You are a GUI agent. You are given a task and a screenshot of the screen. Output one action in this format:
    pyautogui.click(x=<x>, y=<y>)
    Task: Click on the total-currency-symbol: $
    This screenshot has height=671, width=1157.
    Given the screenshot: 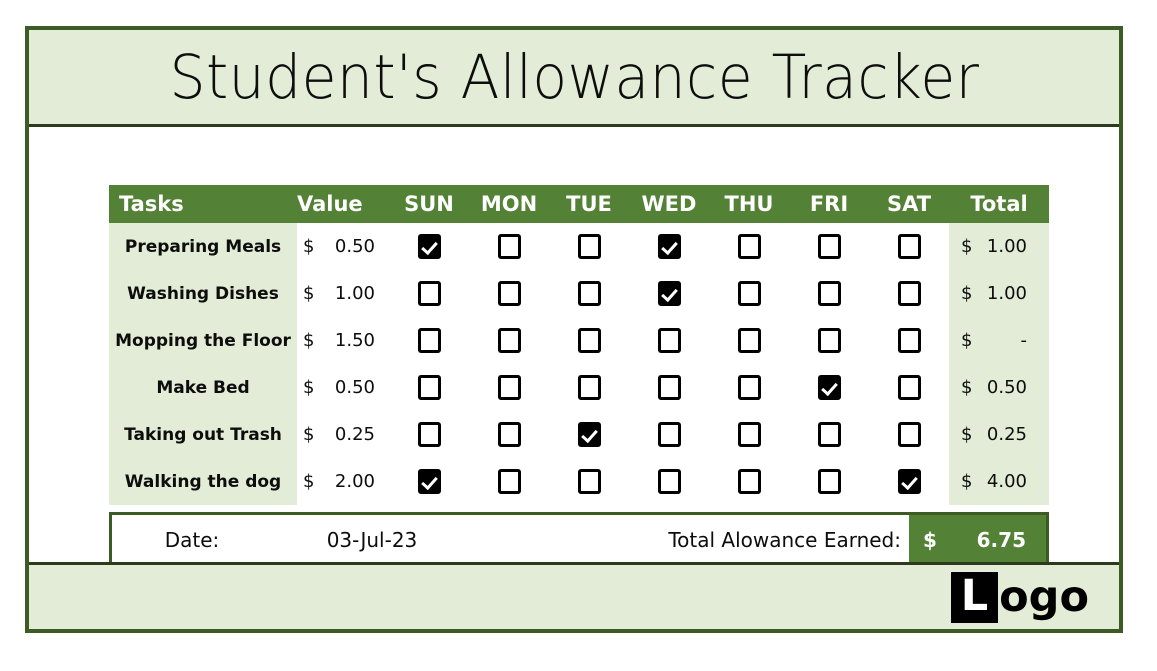 What is the action you would take?
    pyautogui.click(x=967, y=434)
    